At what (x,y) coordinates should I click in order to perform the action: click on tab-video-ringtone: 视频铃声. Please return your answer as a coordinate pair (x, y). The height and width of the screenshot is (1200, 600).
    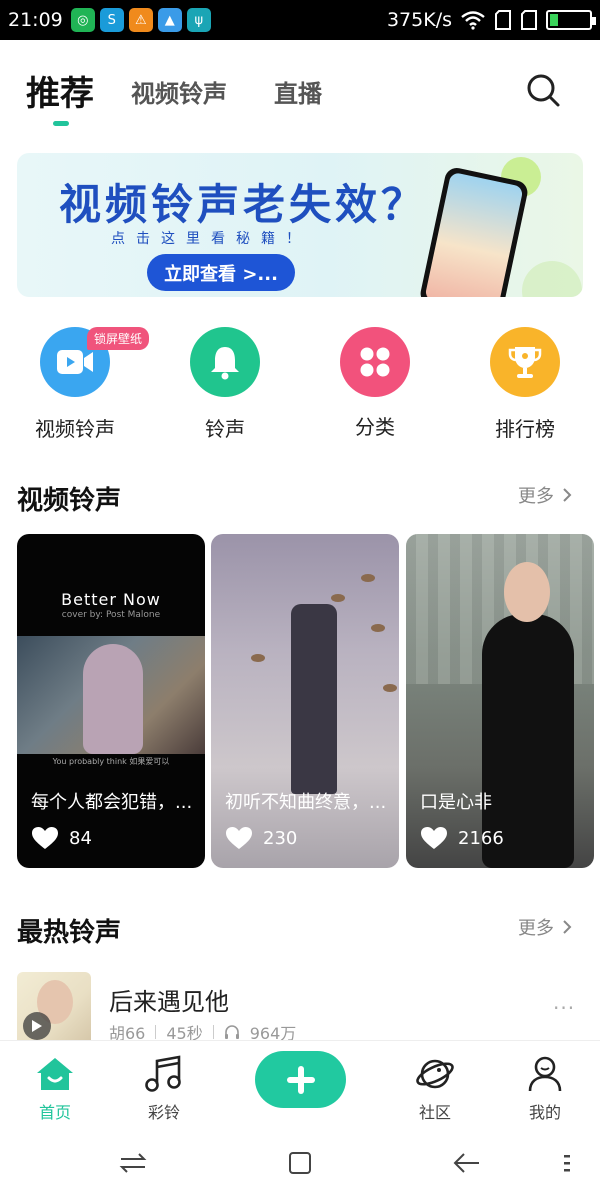
    Looking at the image, I should click on (179, 91).